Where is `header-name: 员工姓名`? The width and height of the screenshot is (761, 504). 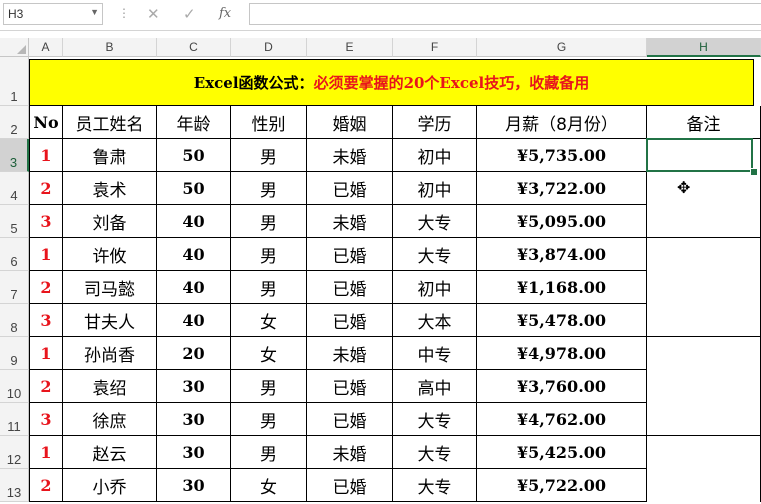
header-name: 员工姓名 is located at coordinates (110, 122).